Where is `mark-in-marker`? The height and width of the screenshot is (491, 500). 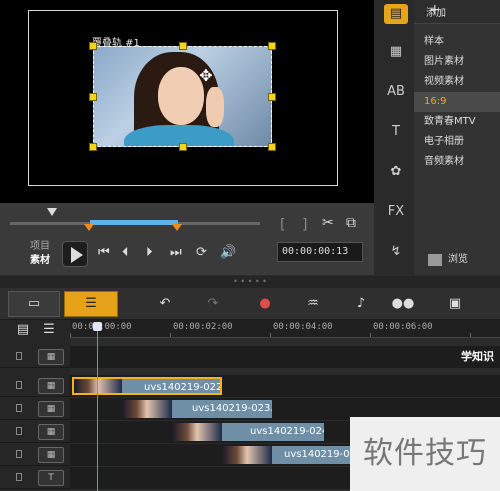 mark-in-marker is located at coordinates (89, 227).